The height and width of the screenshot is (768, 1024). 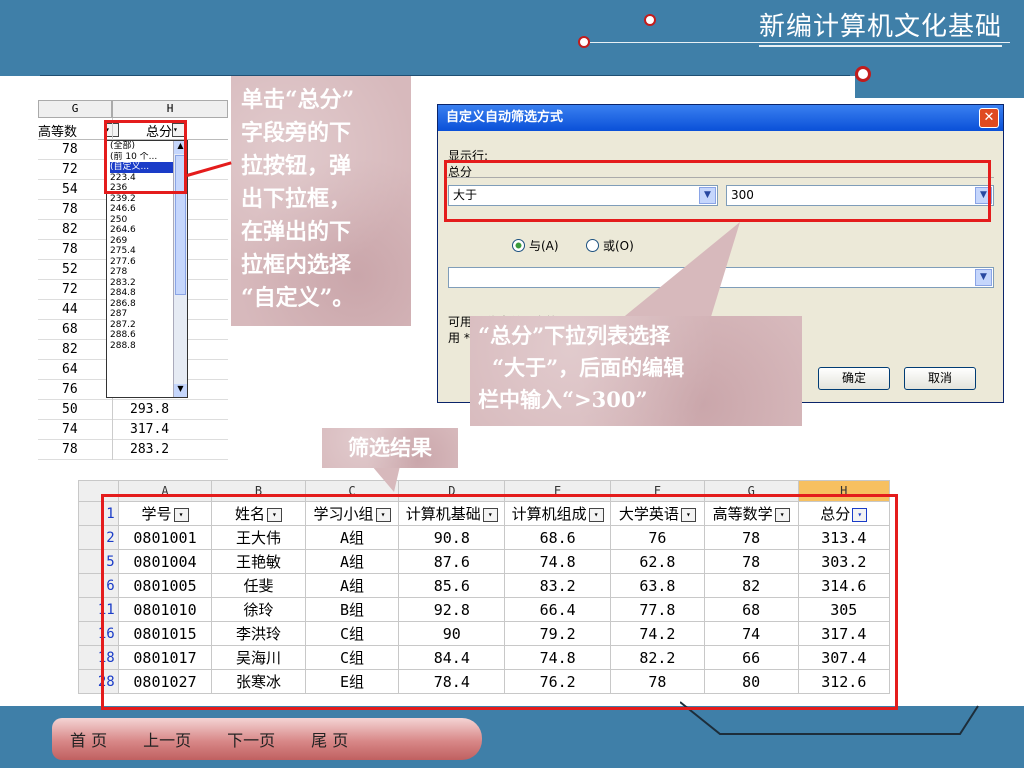 I want to click on header-tail, so click(x=939, y=87).